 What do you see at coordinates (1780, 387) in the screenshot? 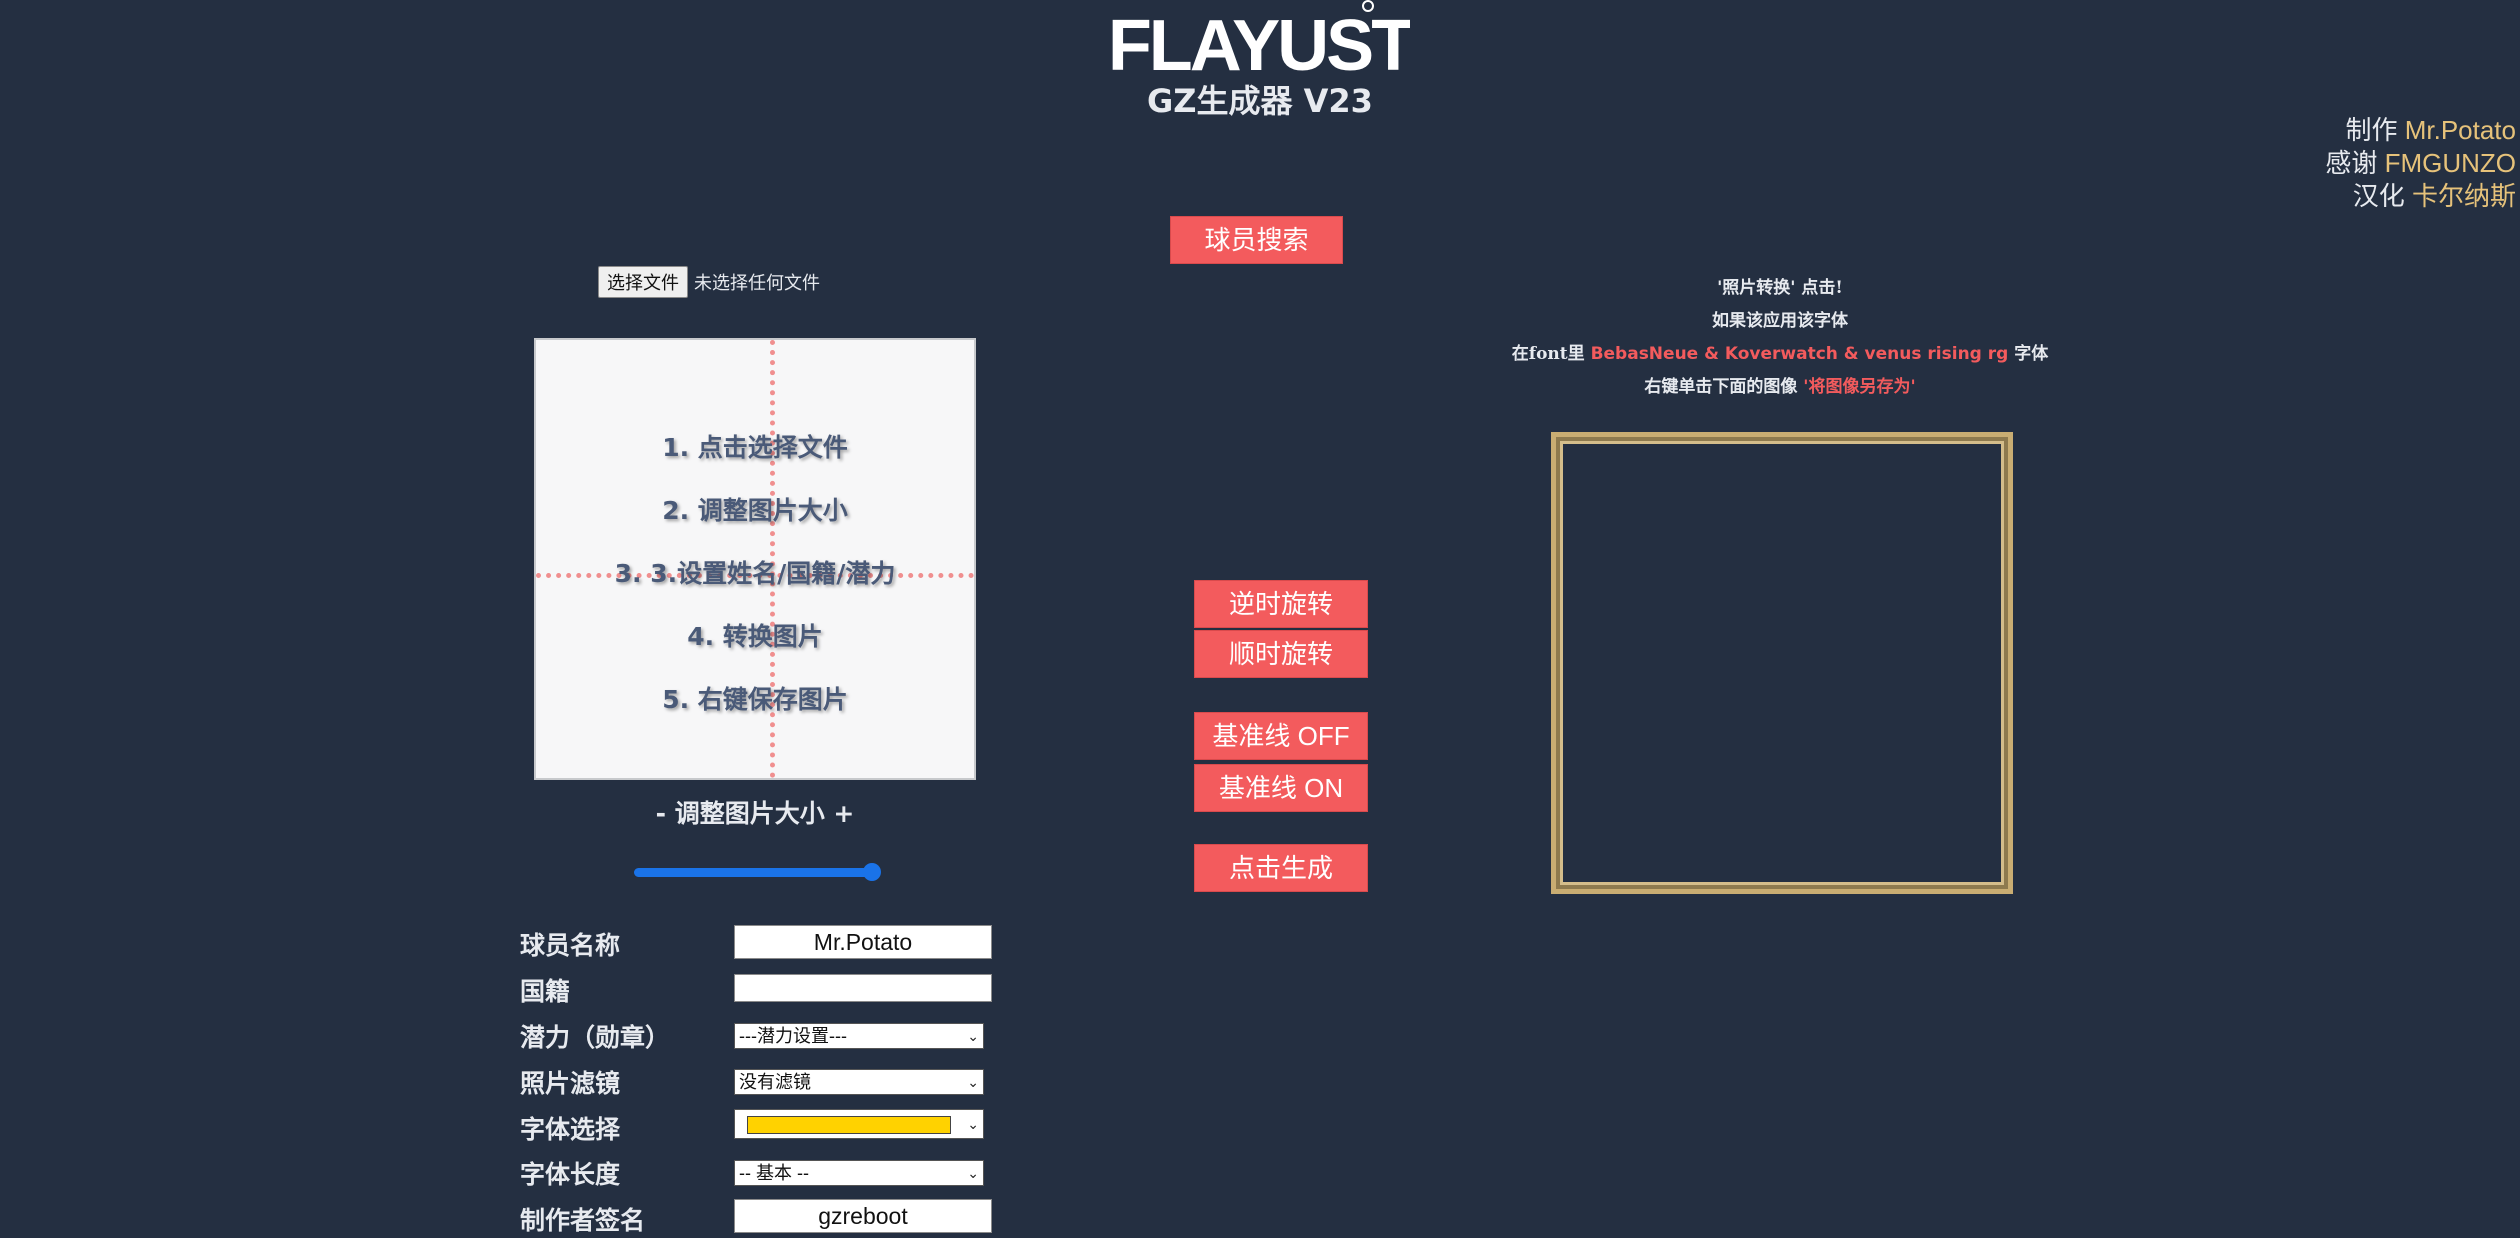
I see `instruction-line-4: 右键单击下面的图像 '将图像另存为'` at bounding box center [1780, 387].